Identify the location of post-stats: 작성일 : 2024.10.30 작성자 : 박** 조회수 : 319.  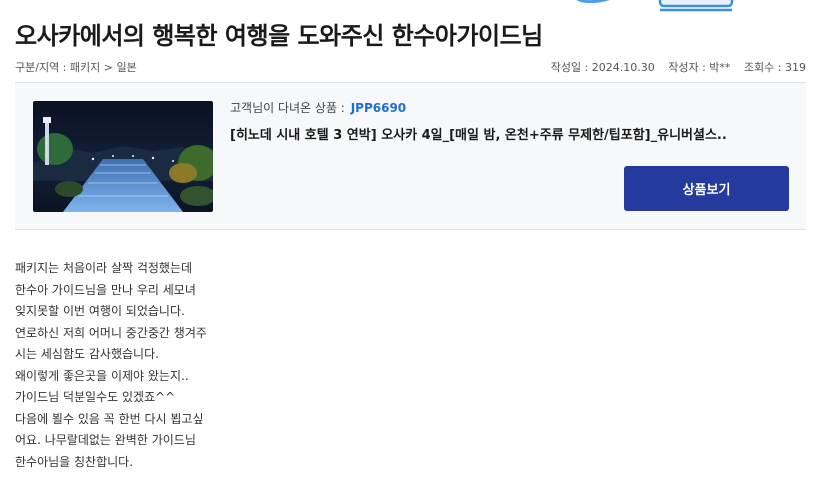
(673, 67).